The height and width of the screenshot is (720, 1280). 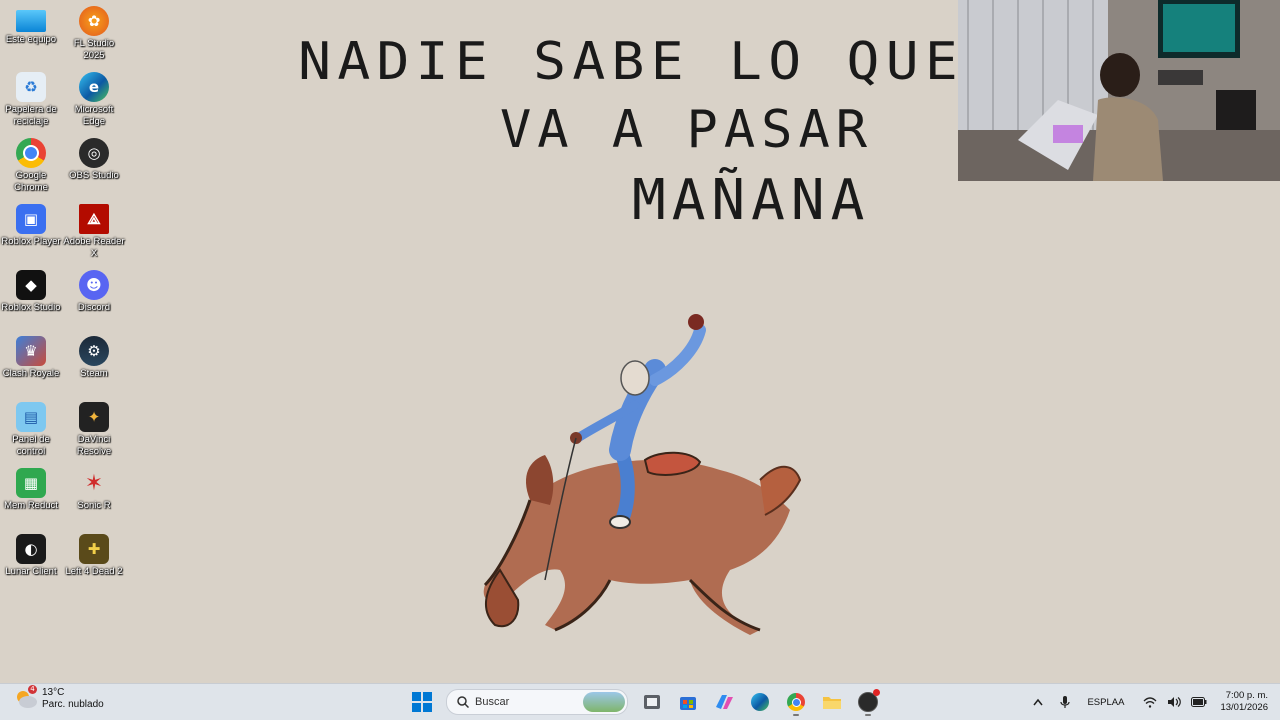 What do you see at coordinates (31, 445) in the screenshot?
I see `desktop-icon-label: Panel de control` at bounding box center [31, 445].